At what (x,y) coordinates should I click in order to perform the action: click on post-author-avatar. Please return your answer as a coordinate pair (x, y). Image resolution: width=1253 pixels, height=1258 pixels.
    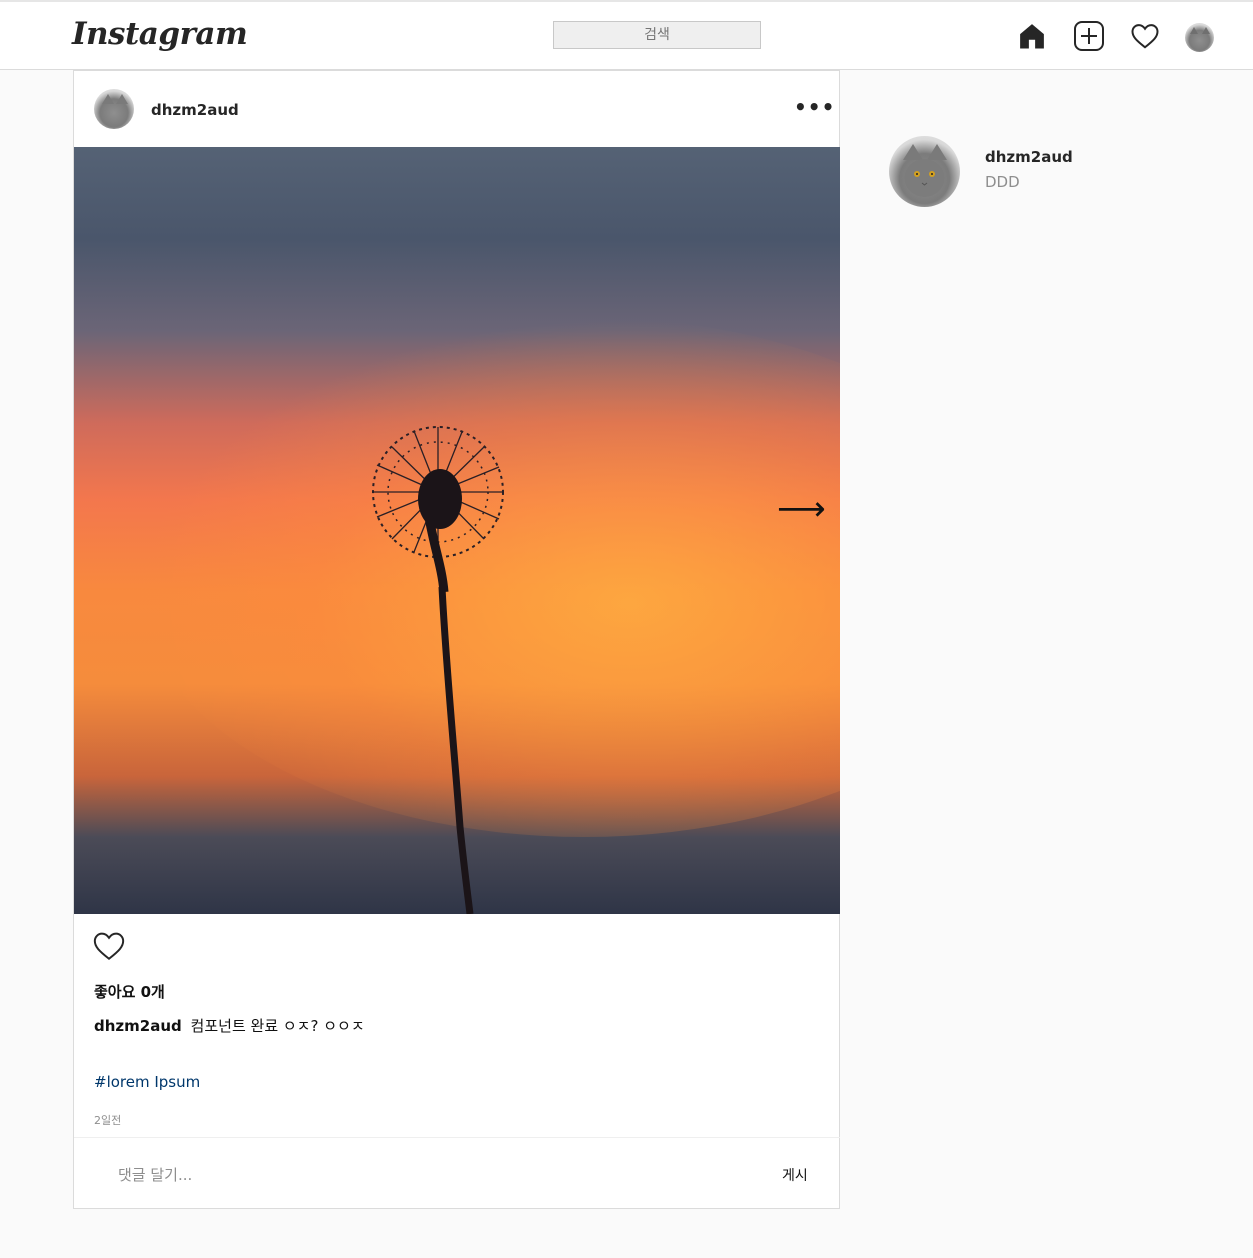
    Looking at the image, I should click on (114, 109).